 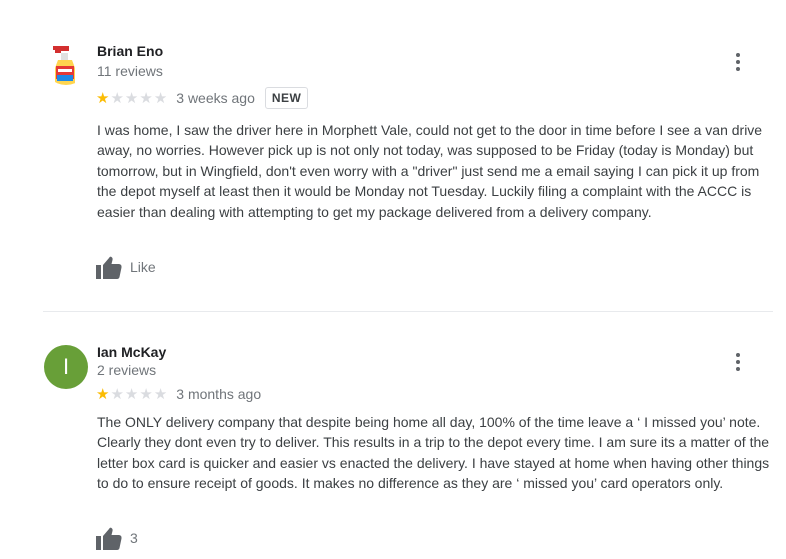 What do you see at coordinates (215, 98) in the screenshot?
I see `review-time: 3 weeks ago` at bounding box center [215, 98].